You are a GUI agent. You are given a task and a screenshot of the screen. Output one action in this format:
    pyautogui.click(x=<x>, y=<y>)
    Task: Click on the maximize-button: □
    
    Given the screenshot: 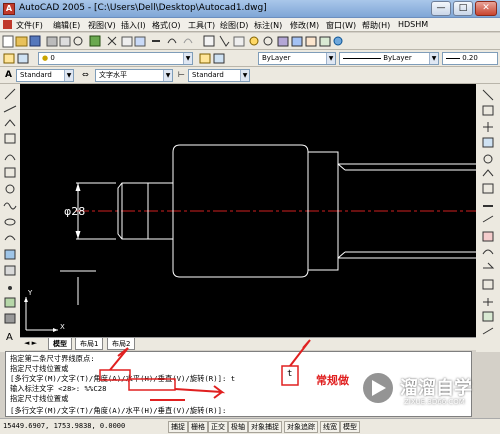 What is the action you would take?
    pyautogui.click(x=463, y=8)
    